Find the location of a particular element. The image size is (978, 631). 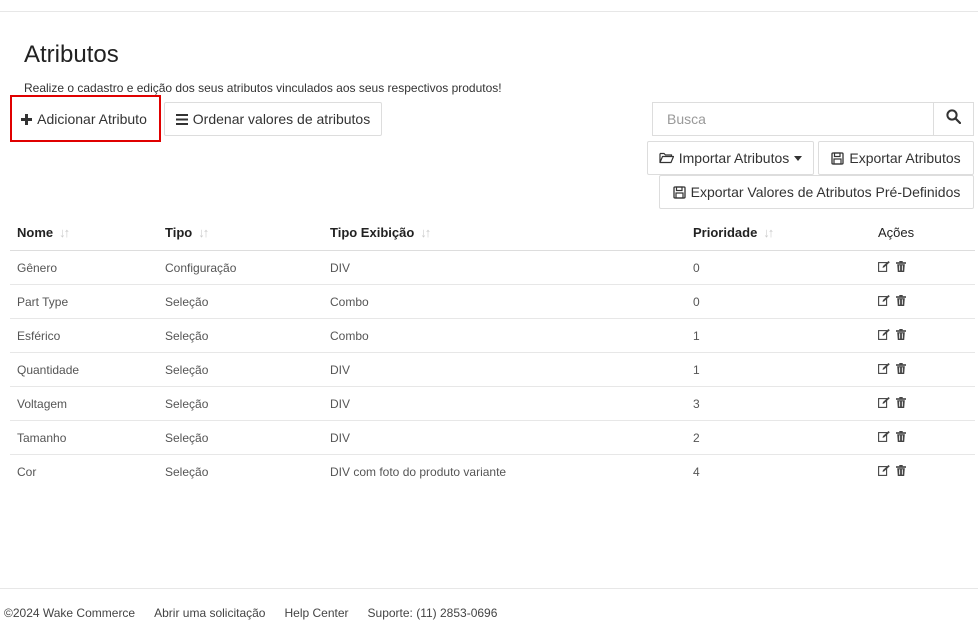

column-header-type: Tipo ↓↑ is located at coordinates (240, 232).